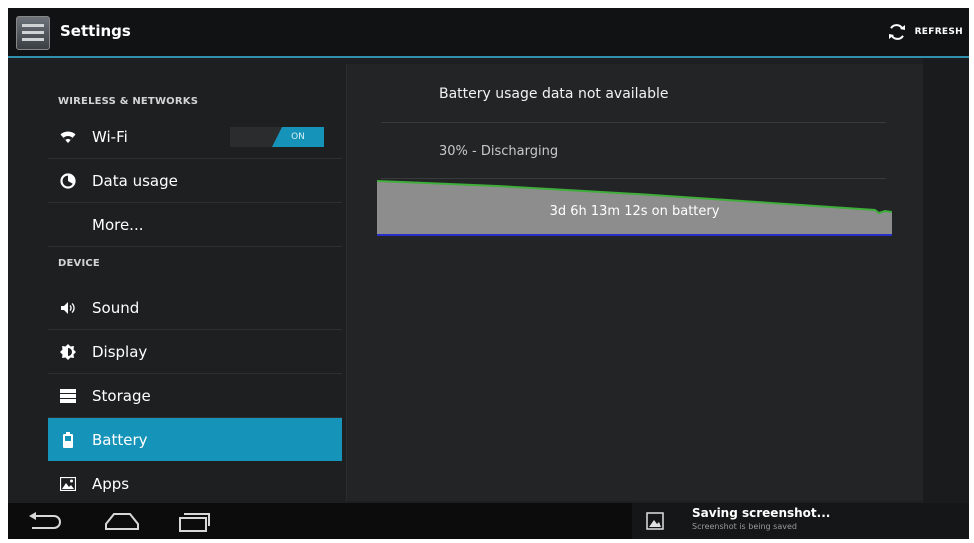 Image resolution: width=974 pixels, height=543 pixels. I want to click on back-icon, so click(45, 521).